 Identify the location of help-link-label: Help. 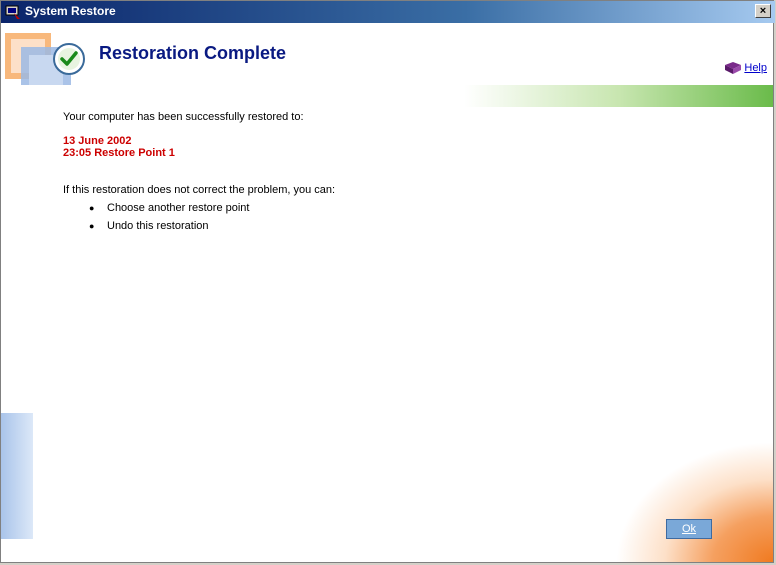
(755, 68).